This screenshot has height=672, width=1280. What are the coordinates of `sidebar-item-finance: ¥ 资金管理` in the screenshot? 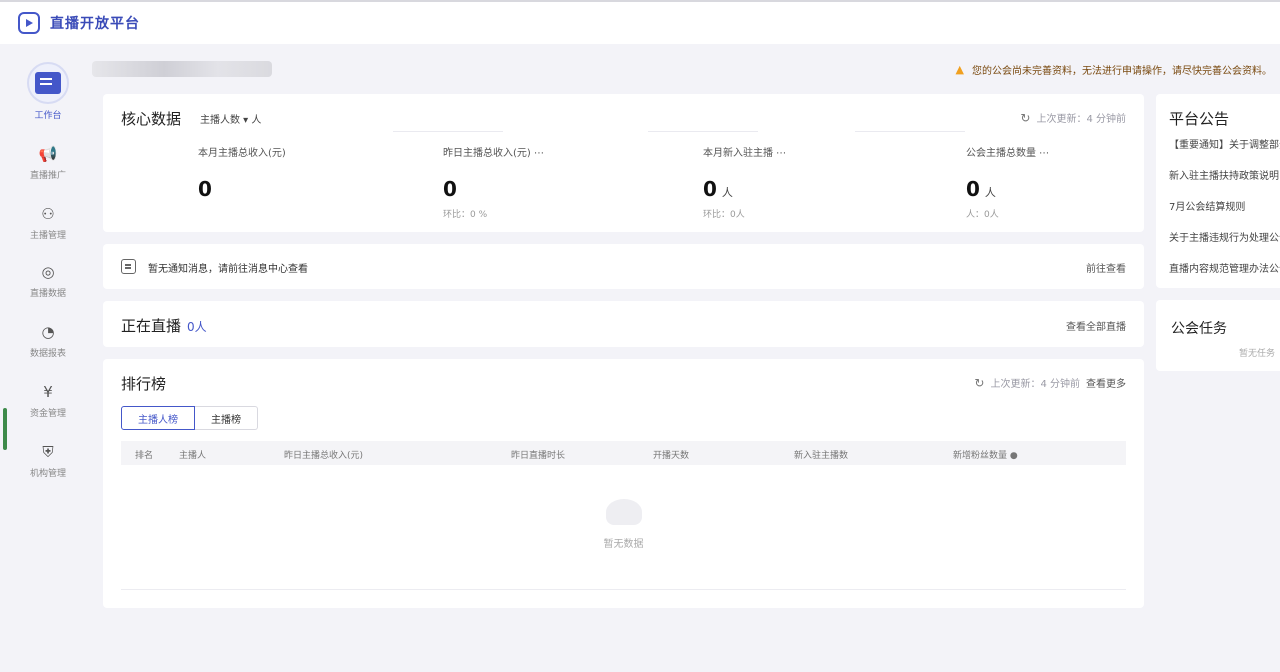 It's located at (48, 400).